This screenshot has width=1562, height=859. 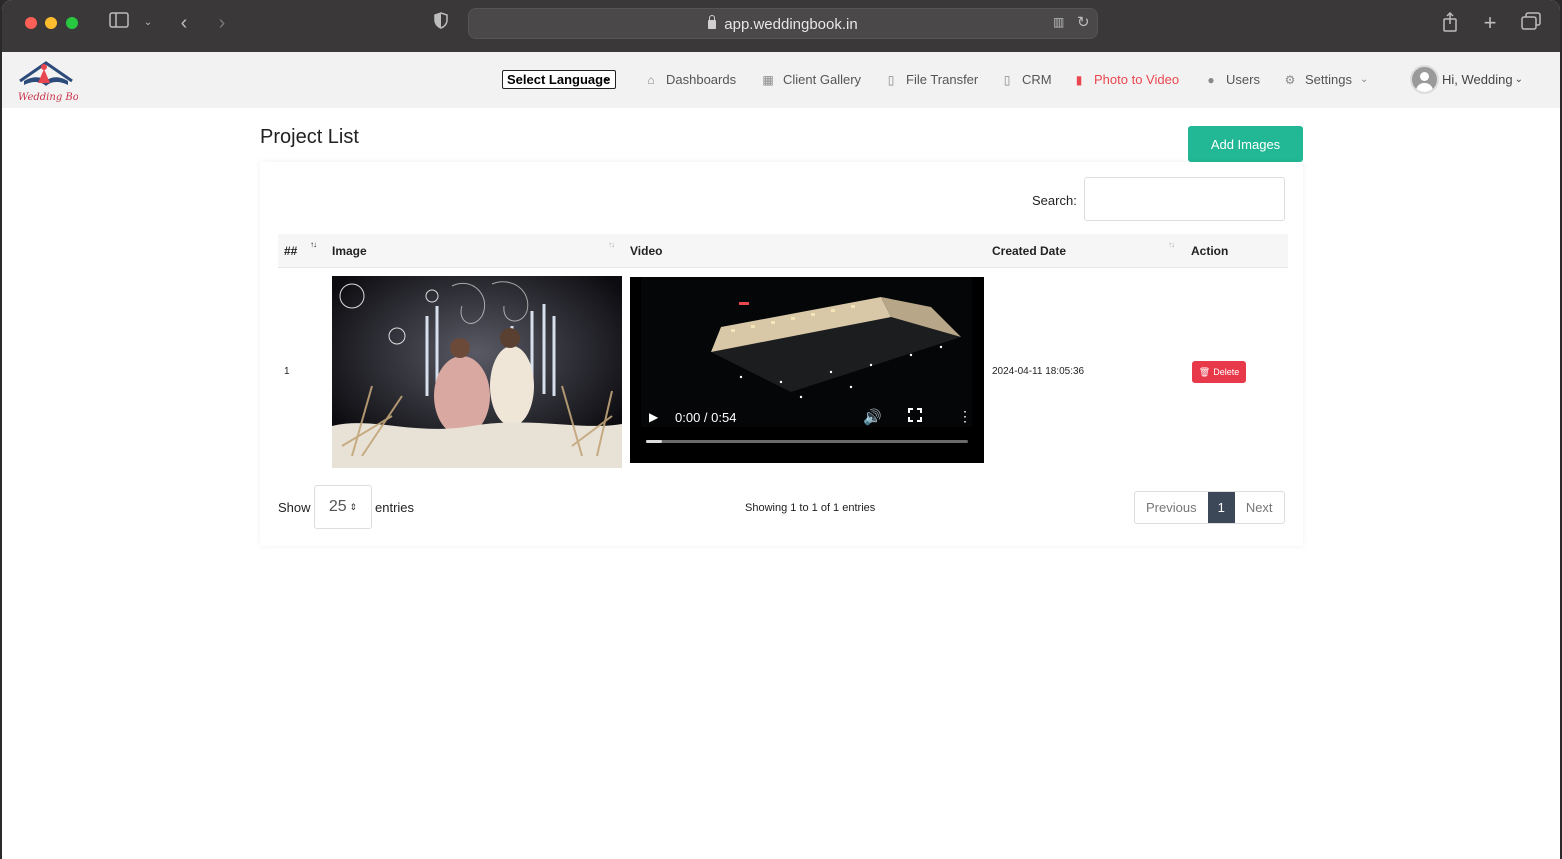 I want to click on video-progress-track, so click(x=807, y=441).